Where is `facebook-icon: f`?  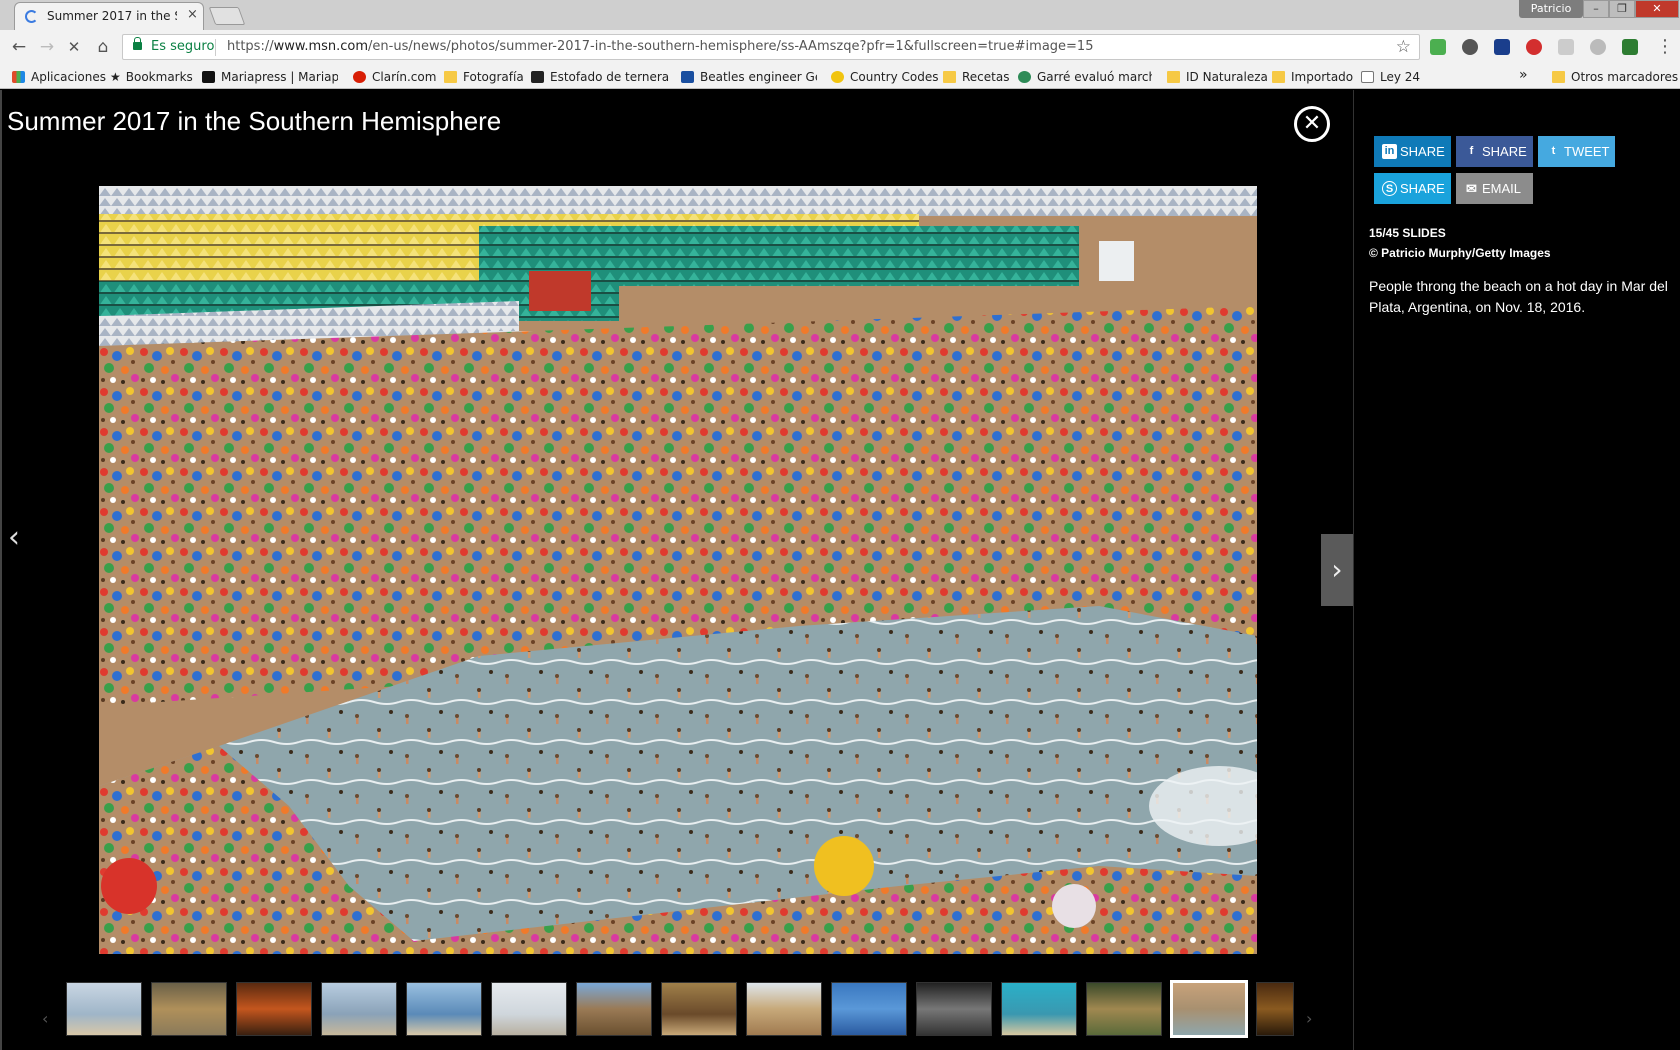 facebook-icon: f is located at coordinates (1471, 151).